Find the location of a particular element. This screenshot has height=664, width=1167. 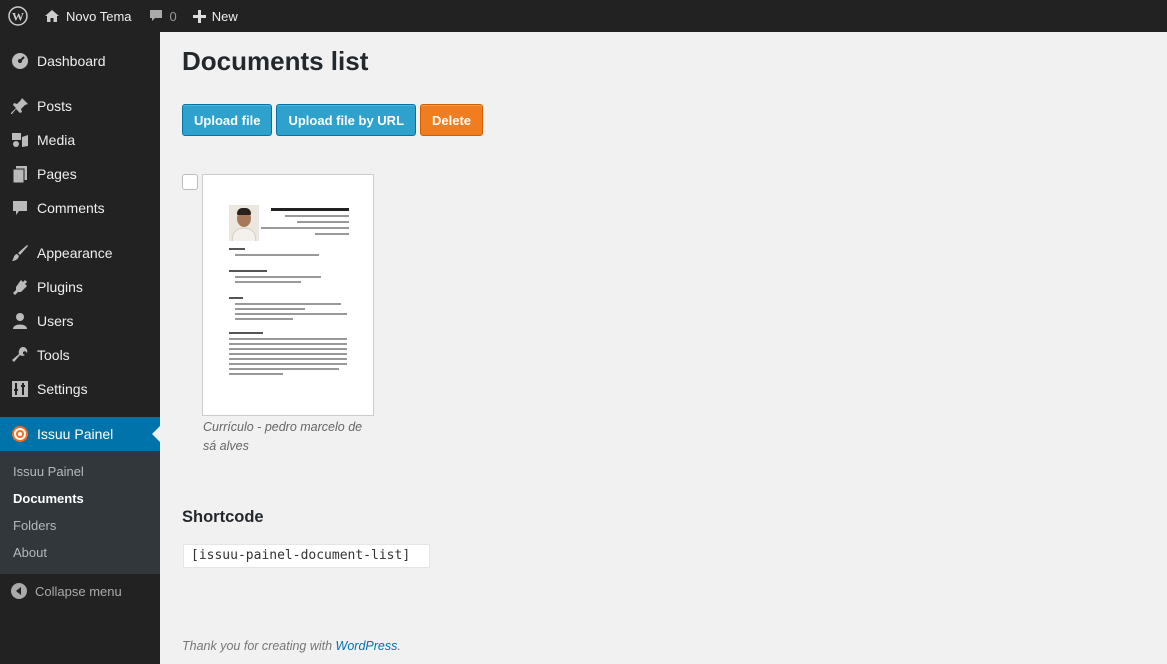

page-title: Documents list is located at coordinates (275, 61).